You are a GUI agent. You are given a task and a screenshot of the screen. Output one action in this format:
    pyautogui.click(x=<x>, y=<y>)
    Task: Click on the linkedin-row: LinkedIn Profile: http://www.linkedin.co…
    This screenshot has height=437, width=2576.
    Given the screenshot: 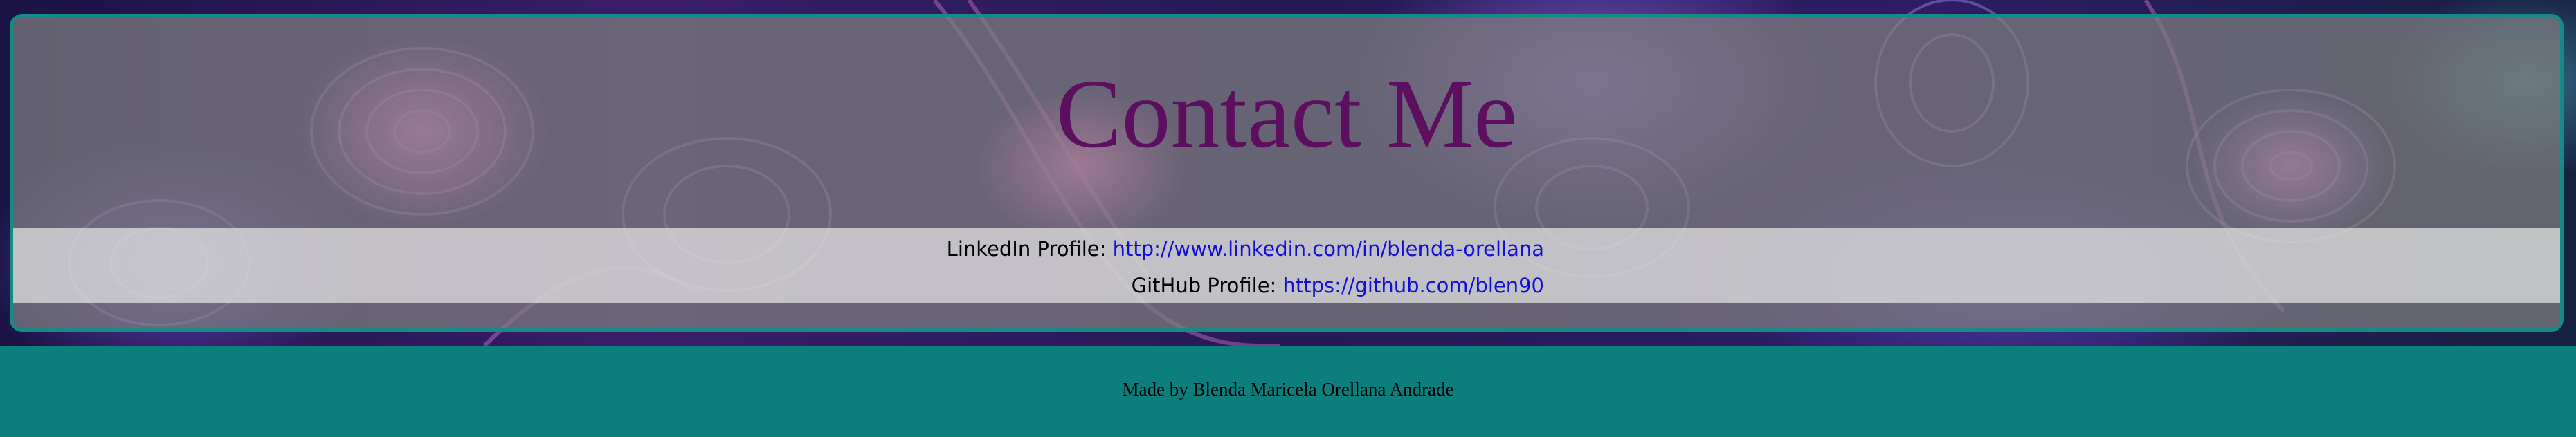 What is the action you would take?
    pyautogui.click(x=1245, y=249)
    